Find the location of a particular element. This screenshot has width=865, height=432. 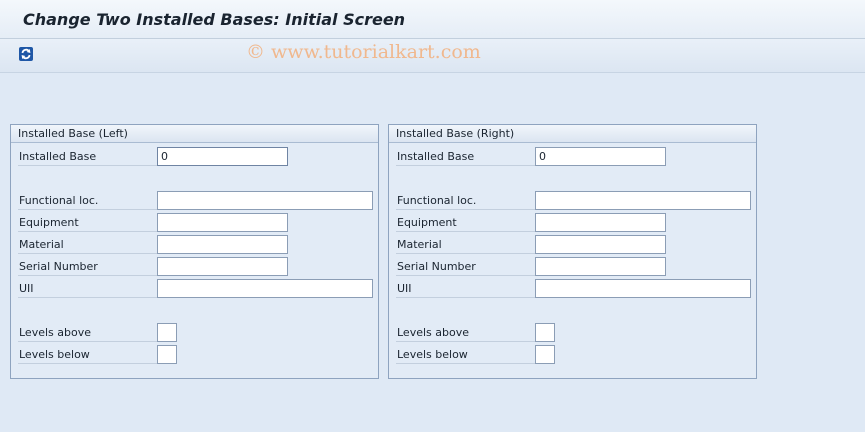

installed-base-left-input is located at coordinates (222, 156).